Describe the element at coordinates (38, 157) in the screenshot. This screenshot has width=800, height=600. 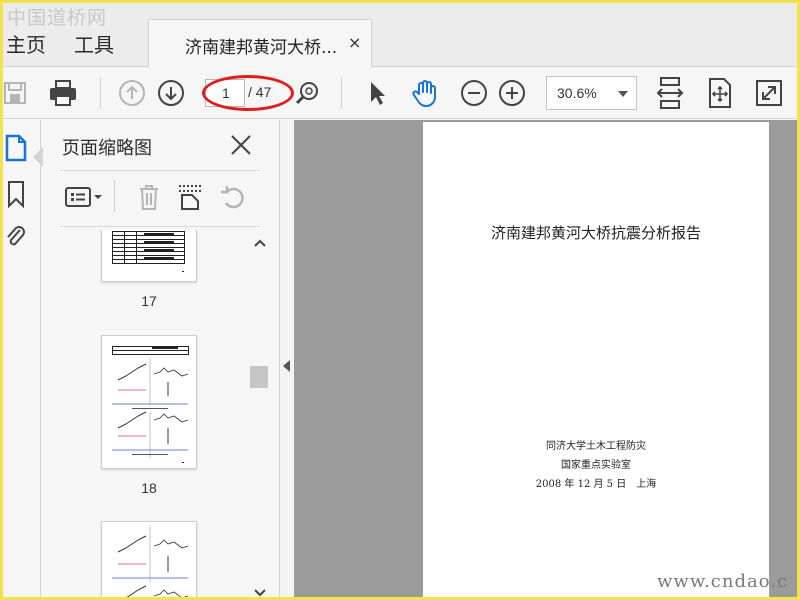
I see `panel-pointer` at that location.